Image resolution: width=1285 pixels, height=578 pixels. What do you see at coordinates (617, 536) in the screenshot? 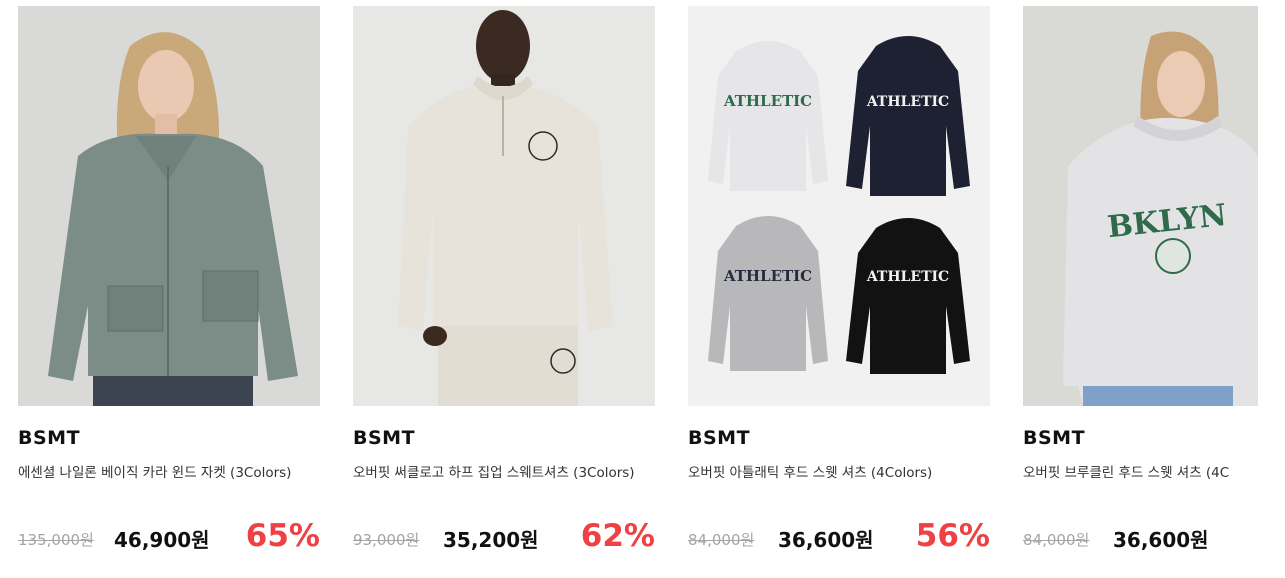
I see `discount-rate: 62%` at bounding box center [617, 536].